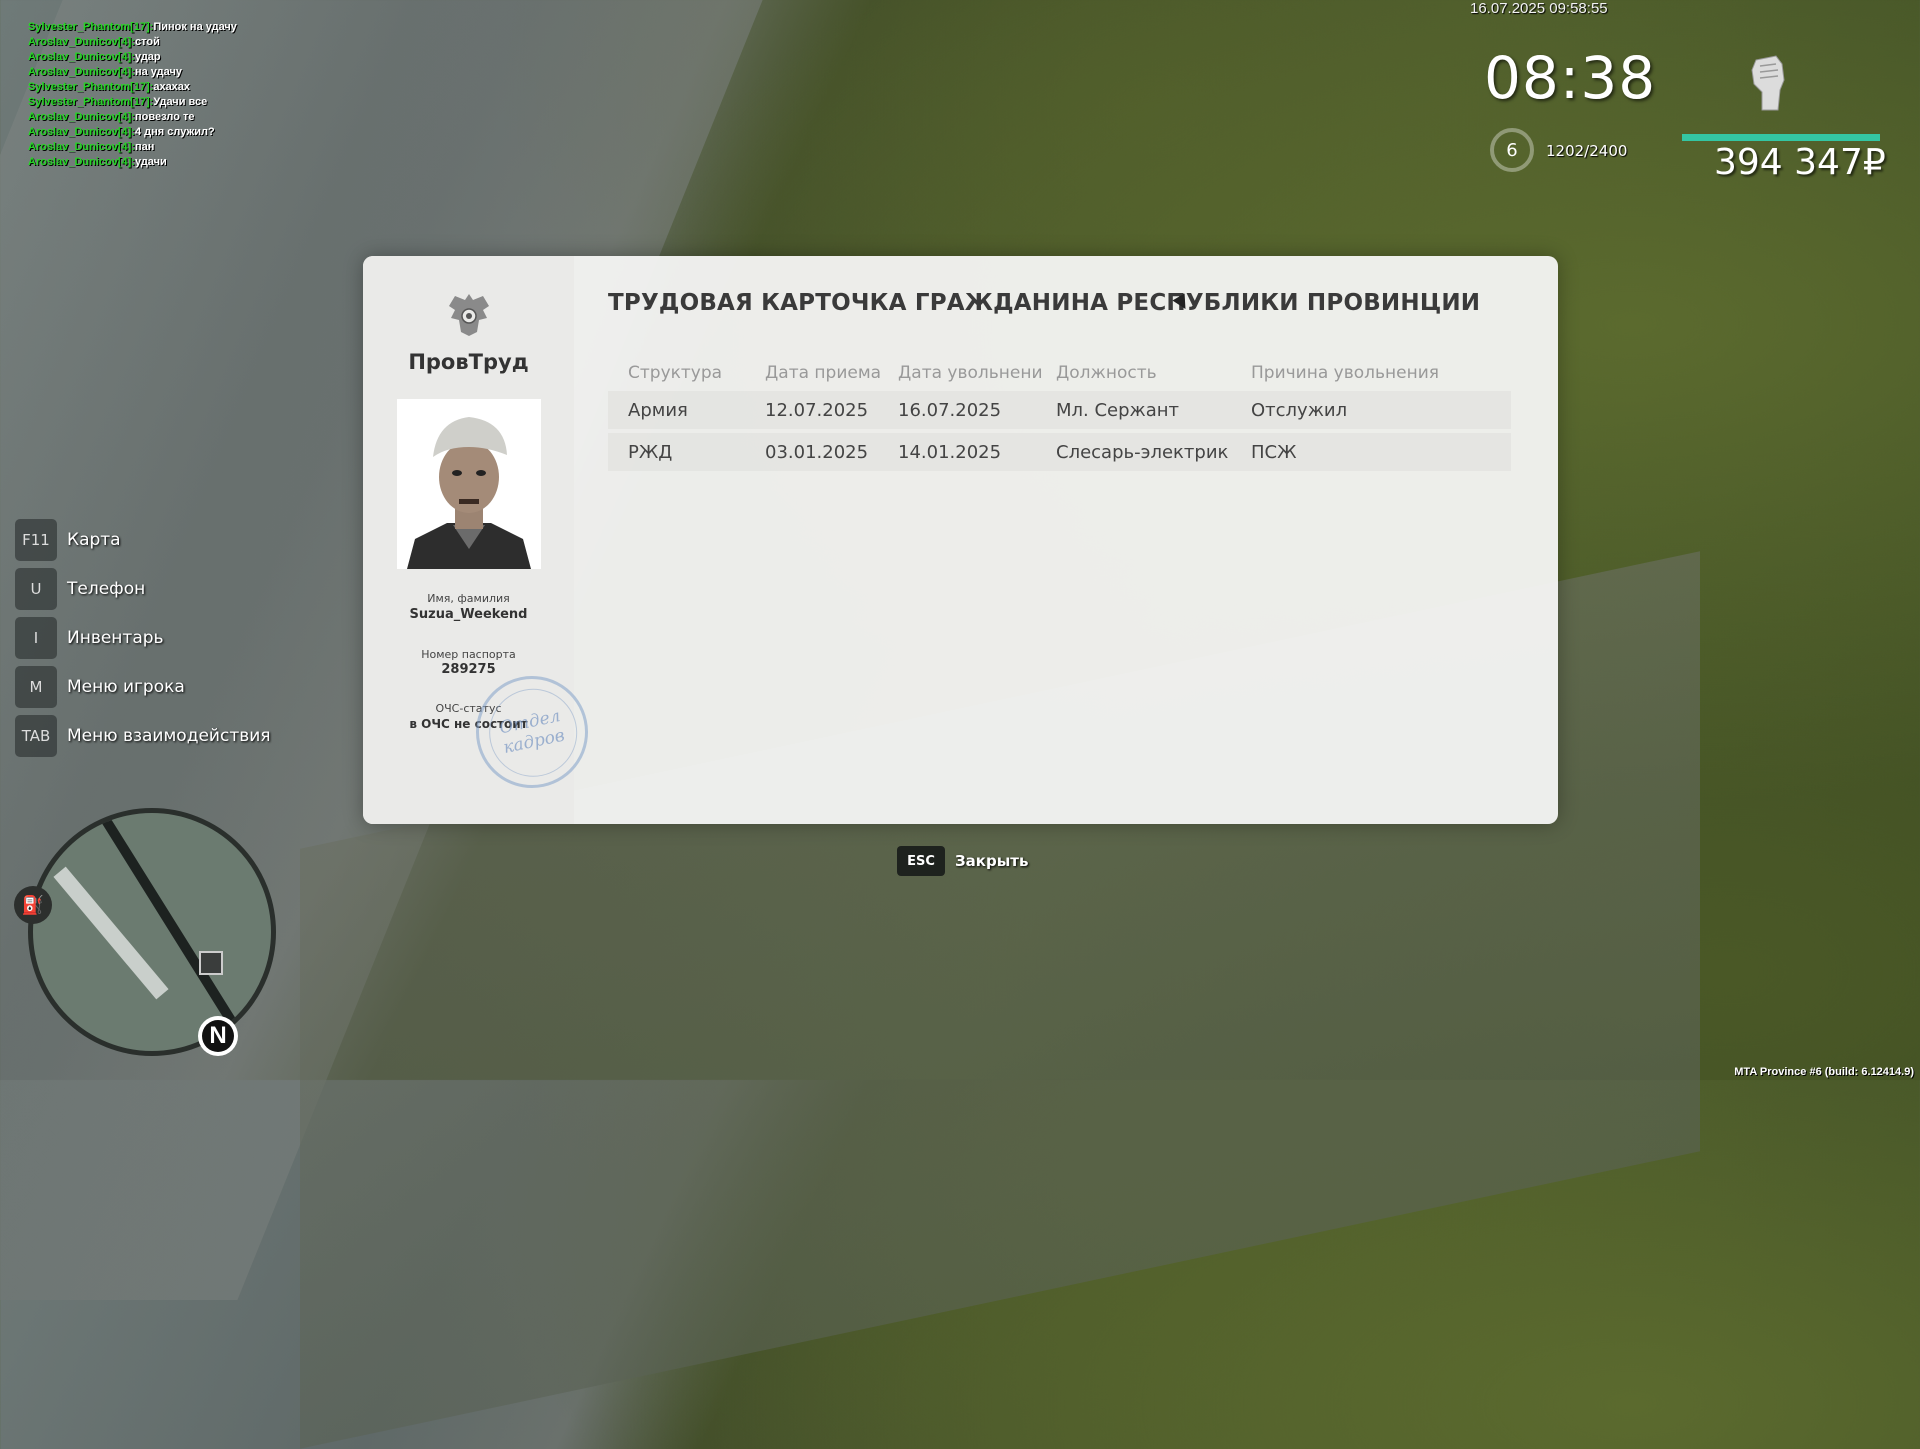 The image size is (1920, 1449). I want to click on fuel-station-icon: ⛽, so click(33, 905).